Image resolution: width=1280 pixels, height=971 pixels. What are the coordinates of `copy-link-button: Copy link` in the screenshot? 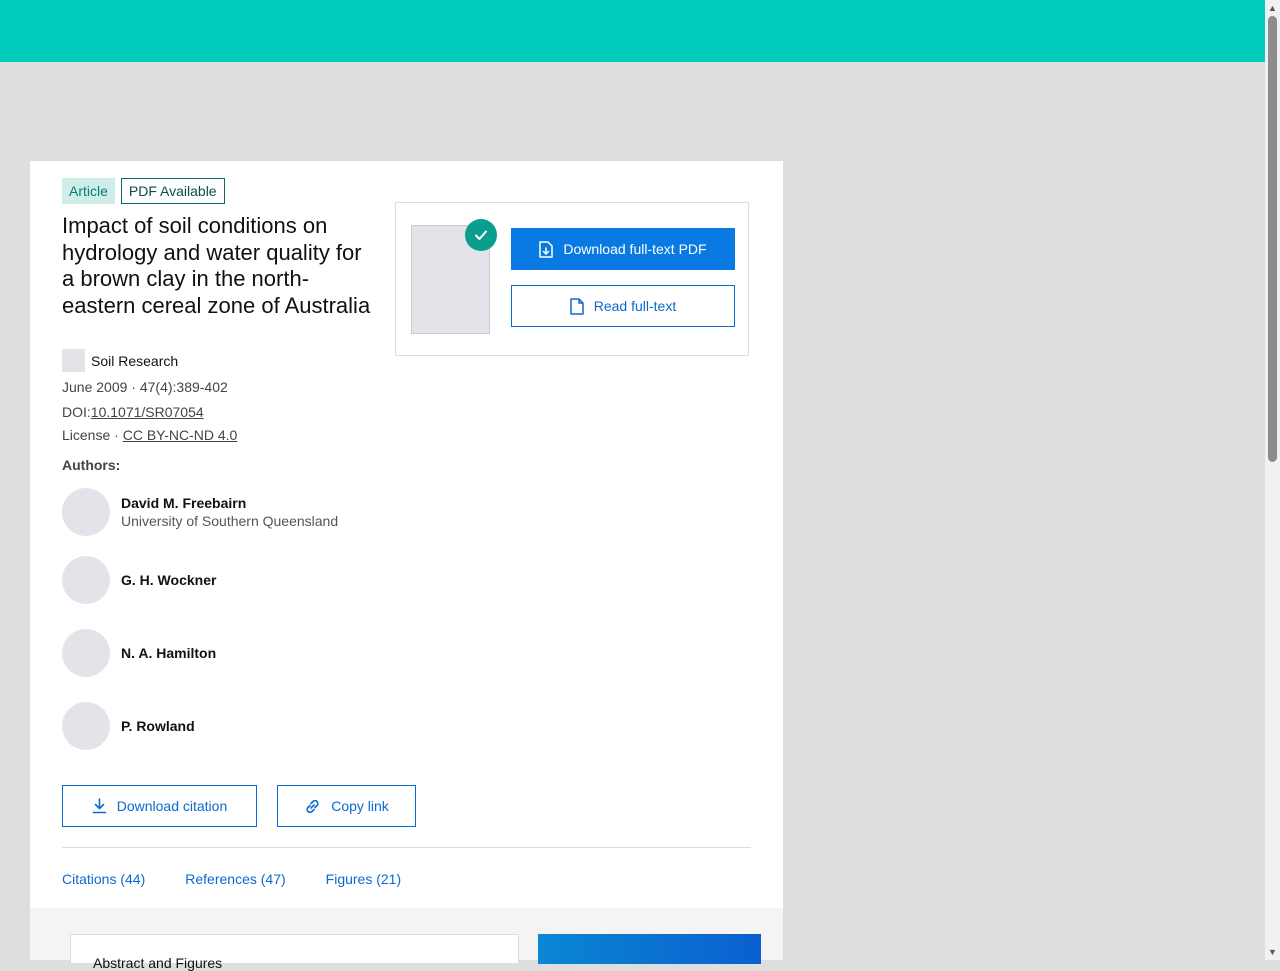 It's located at (346, 806).